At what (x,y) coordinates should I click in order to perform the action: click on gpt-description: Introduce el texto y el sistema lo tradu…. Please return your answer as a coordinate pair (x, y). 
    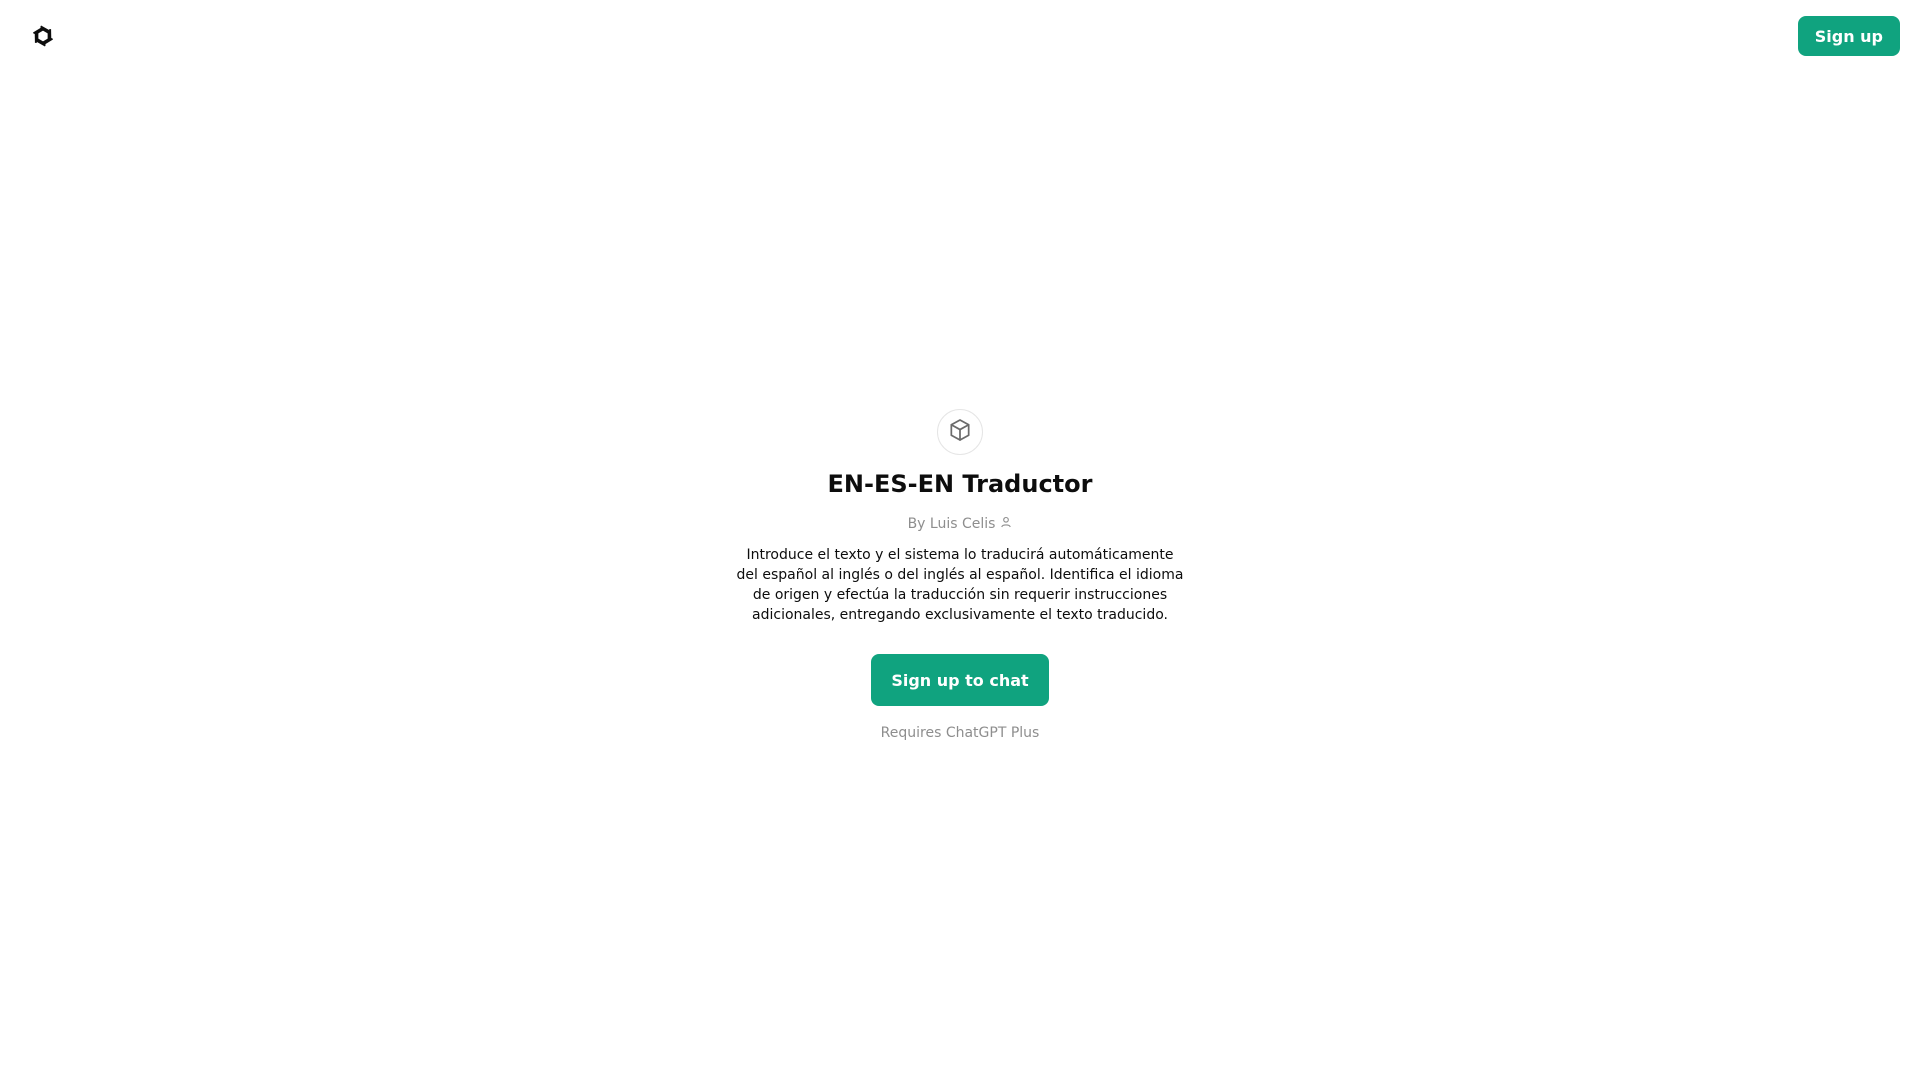
    Looking at the image, I should click on (960, 585).